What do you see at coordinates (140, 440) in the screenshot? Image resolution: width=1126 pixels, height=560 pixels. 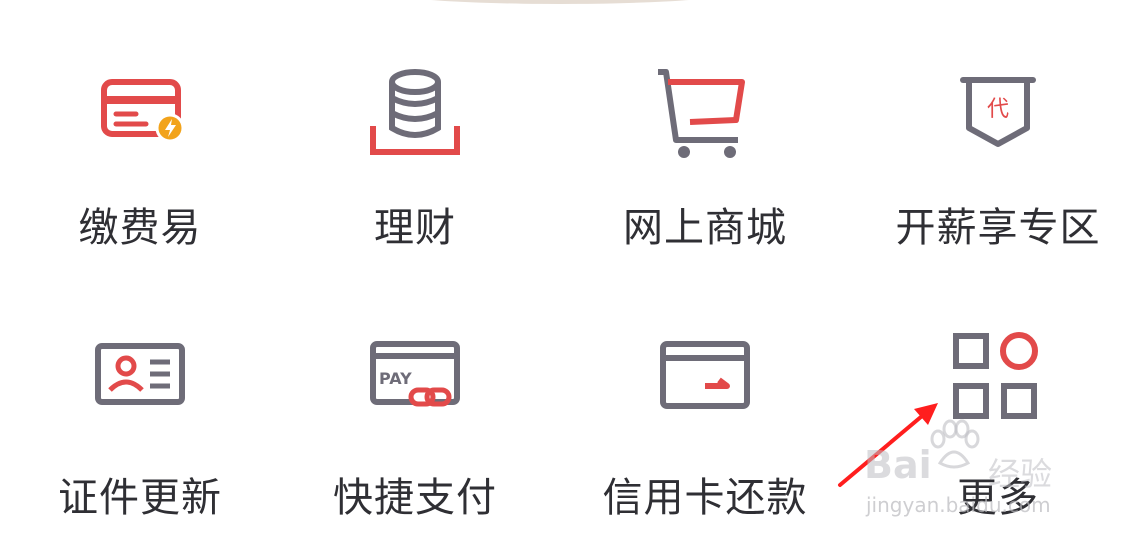 I see `menu-item-id-update: 证件更新` at bounding box center [140, 440].